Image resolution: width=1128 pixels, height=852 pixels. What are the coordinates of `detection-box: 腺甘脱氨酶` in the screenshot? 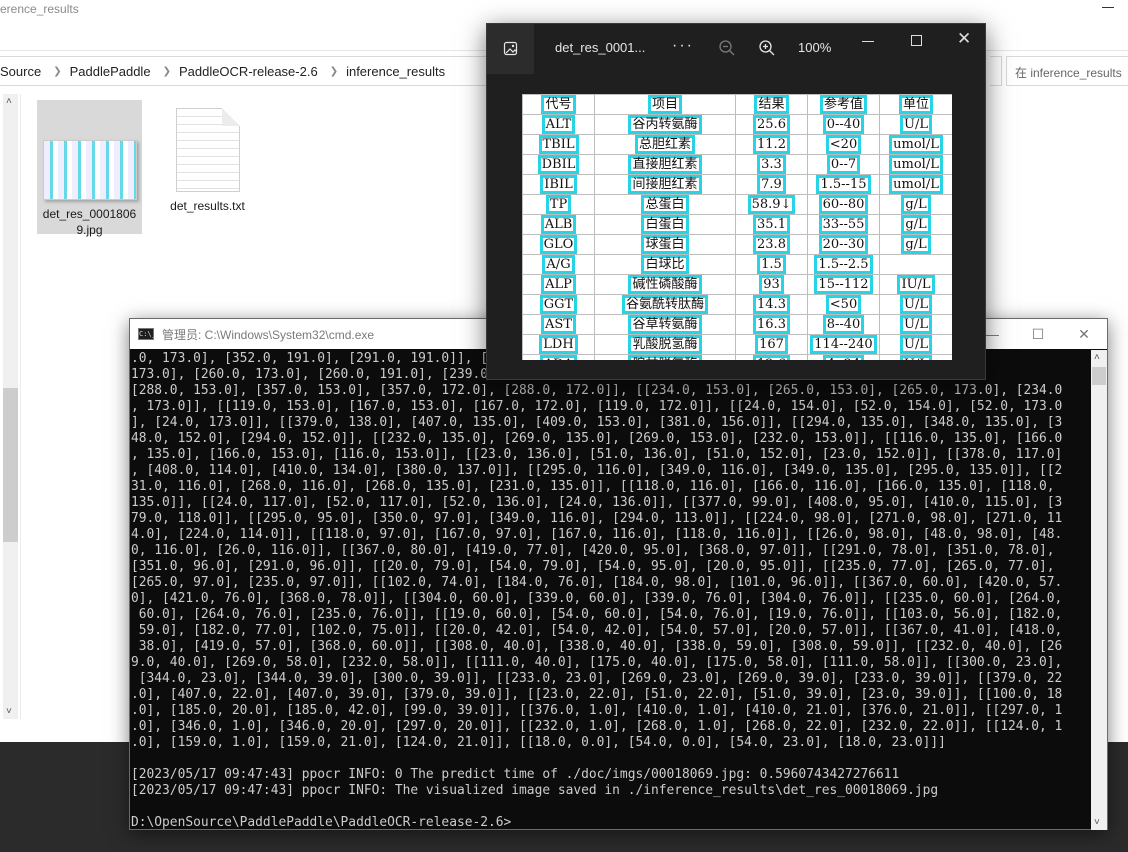 It's located at (665, 357).